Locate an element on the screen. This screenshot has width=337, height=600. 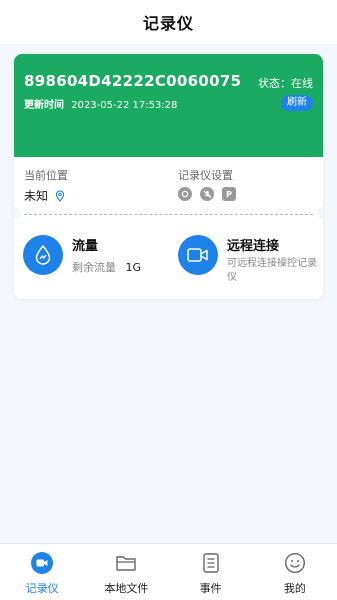
tab-label: 本地文件 is located at coordinates (126, 588).